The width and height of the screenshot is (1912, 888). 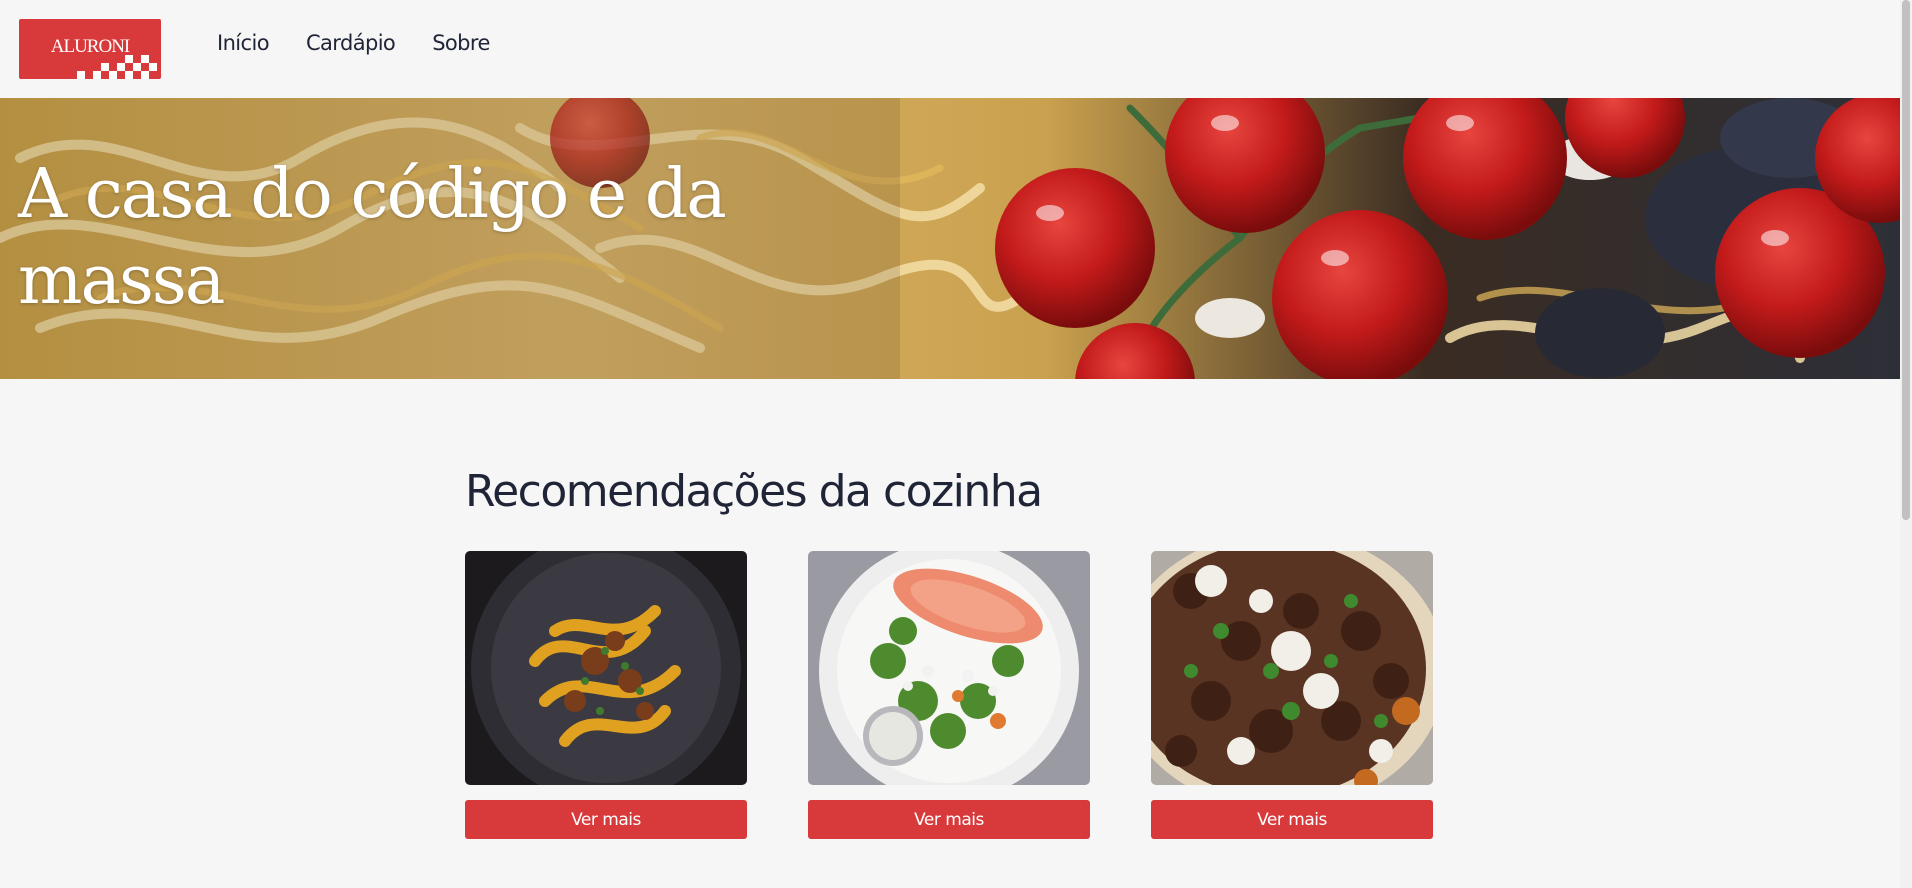 I want to click on salmon-salad-image, so click(x=949, y=668).